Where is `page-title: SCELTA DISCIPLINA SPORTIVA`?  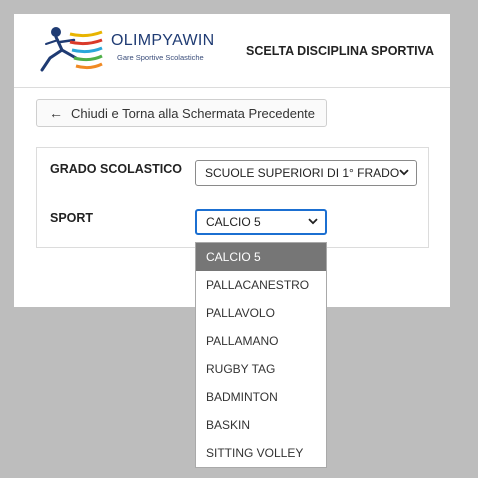
page-title: SCELTA DISCIPLINA SPORTIVA is located at coordinates (340, 51).